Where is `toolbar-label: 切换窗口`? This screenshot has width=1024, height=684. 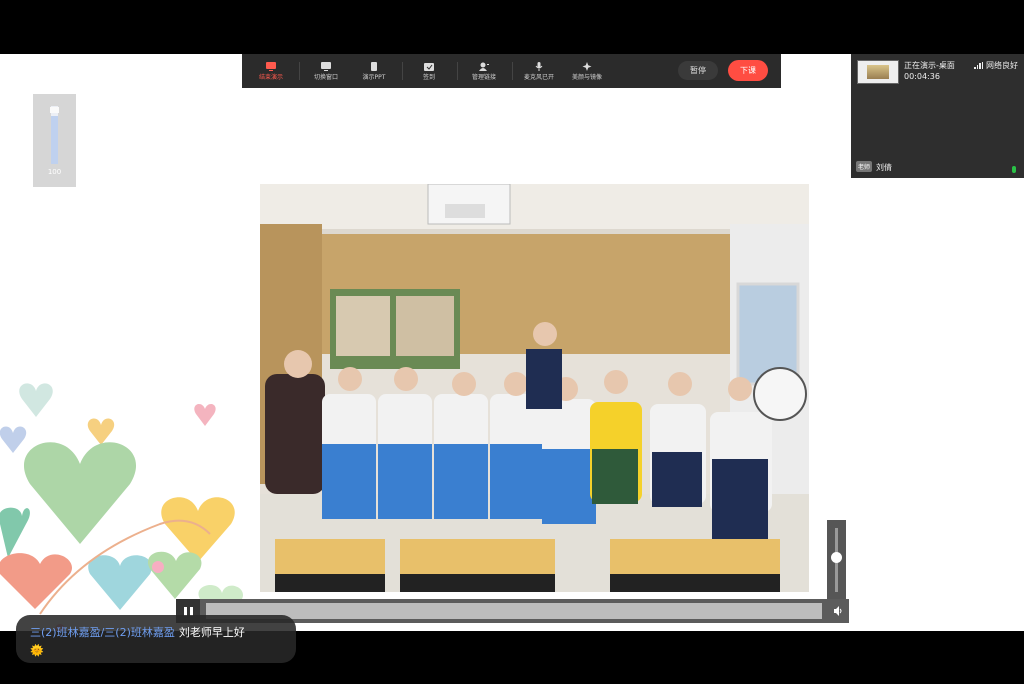
toolbar-label: 切换窗口 is located at coordinates (325, 77).